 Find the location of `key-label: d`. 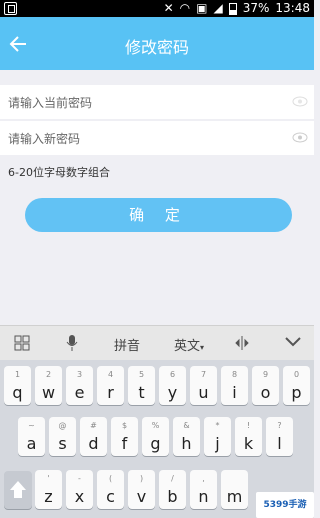

key-label: d is located at coordinates (93, 443).